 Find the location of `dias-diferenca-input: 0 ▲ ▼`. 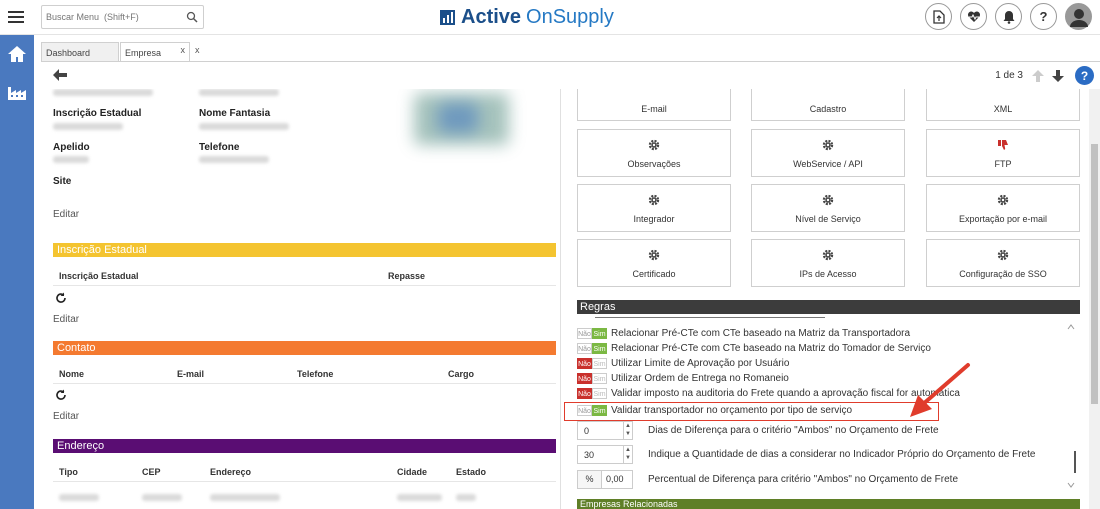

dias-diferenca-input: 0 ▲ ▼ is located at coordinates (605, 430).